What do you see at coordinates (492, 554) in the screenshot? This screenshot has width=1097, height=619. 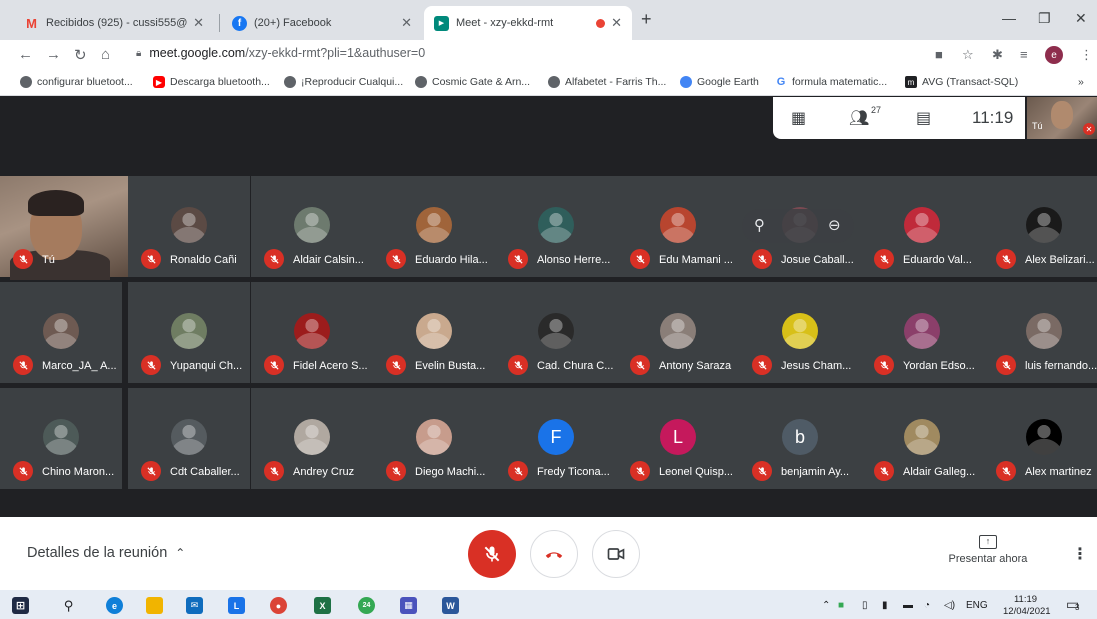 I see `mic-toggle-button` at bounding box center [492, 554].